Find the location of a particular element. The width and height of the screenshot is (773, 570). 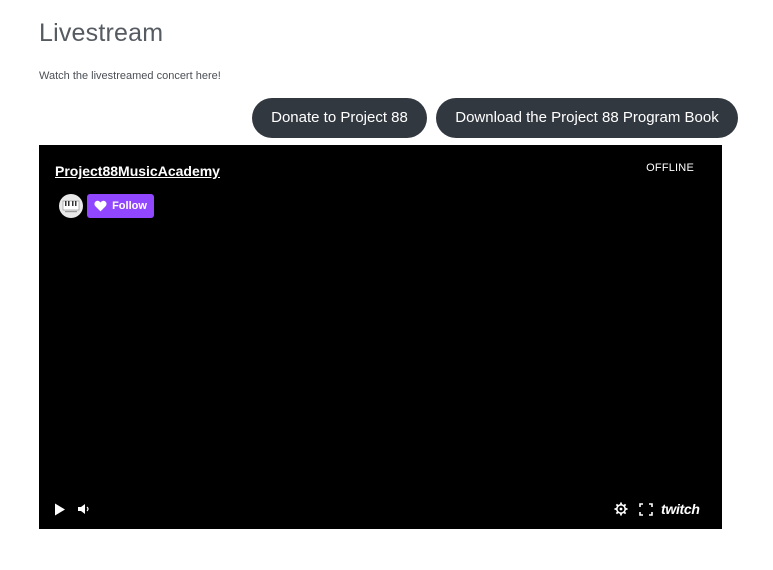

donate-button: Donate to Project 88 is located at coordinates (339, 118).